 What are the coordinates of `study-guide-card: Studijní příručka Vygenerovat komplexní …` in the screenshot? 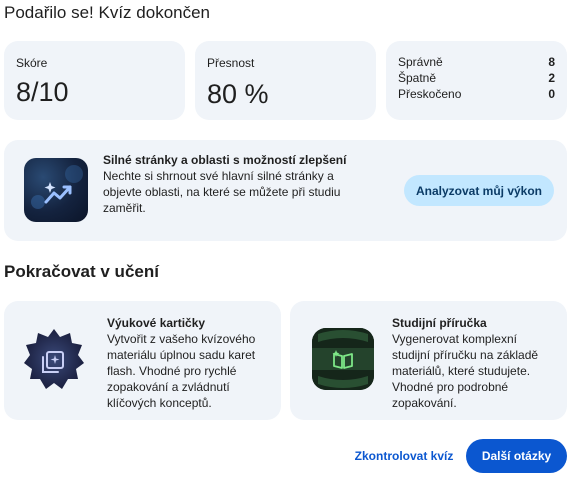 It's located at (428, 360).